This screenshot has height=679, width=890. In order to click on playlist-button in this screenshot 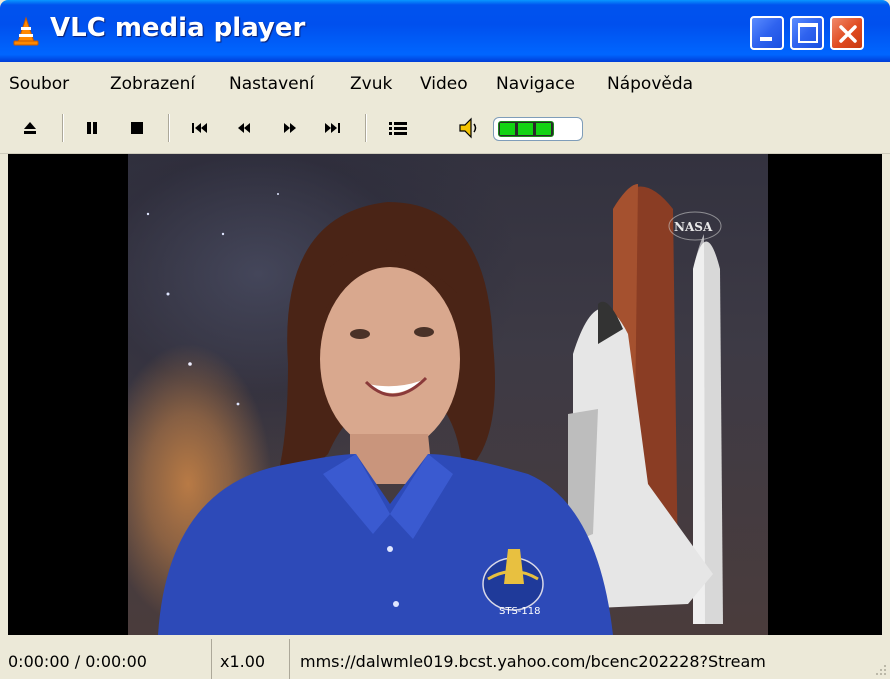, I will do `click(398, 128)`.